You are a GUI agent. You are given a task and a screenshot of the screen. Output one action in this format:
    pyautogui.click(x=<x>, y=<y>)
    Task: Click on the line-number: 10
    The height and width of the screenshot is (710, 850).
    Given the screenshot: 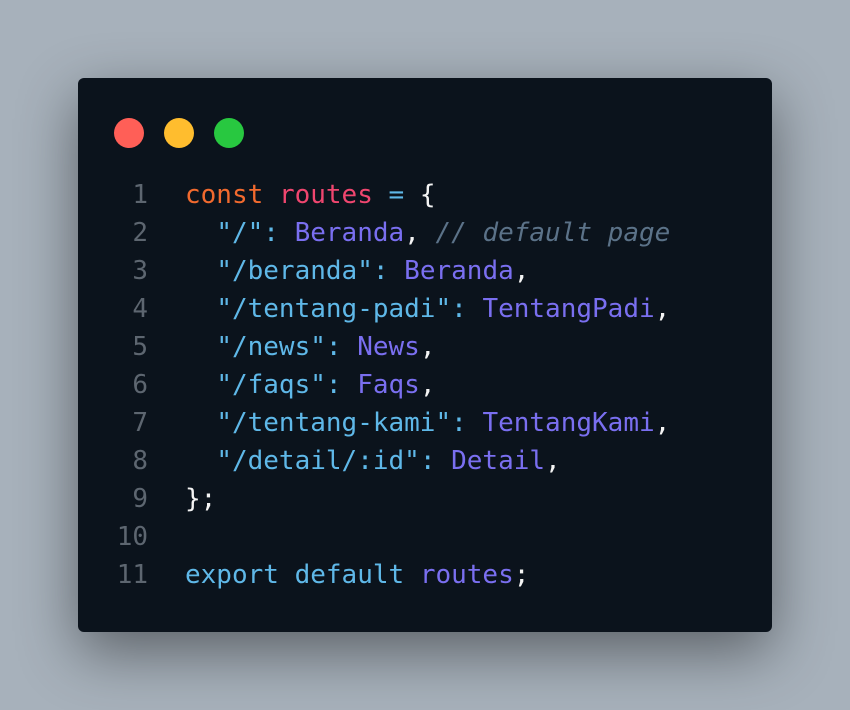 What is the action you would take?
    pyautogui.click(x=132, y=537)
    